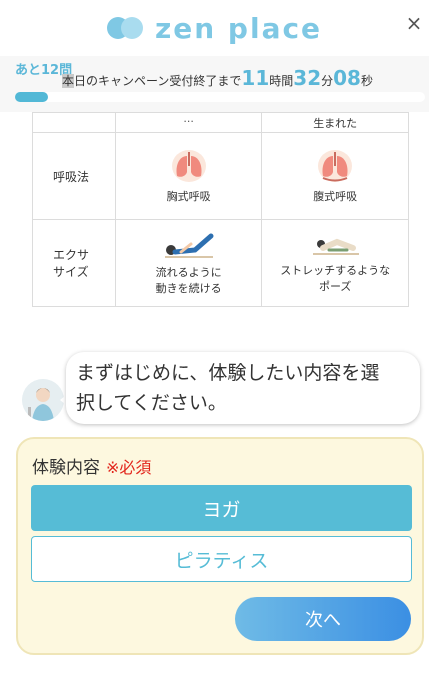 This screenshot has width=429, height=682. What do you see at coordinates (335, 166) in the screenshot?
I see `belly-breathing-lungs-icon` at bounding box center [335, 166].